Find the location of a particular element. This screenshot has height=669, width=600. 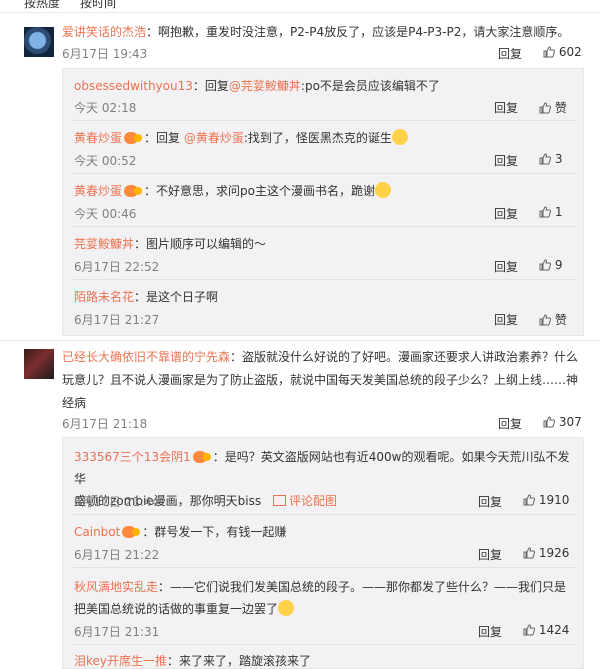

like-count: 602 is located at coordinates (570, 52).